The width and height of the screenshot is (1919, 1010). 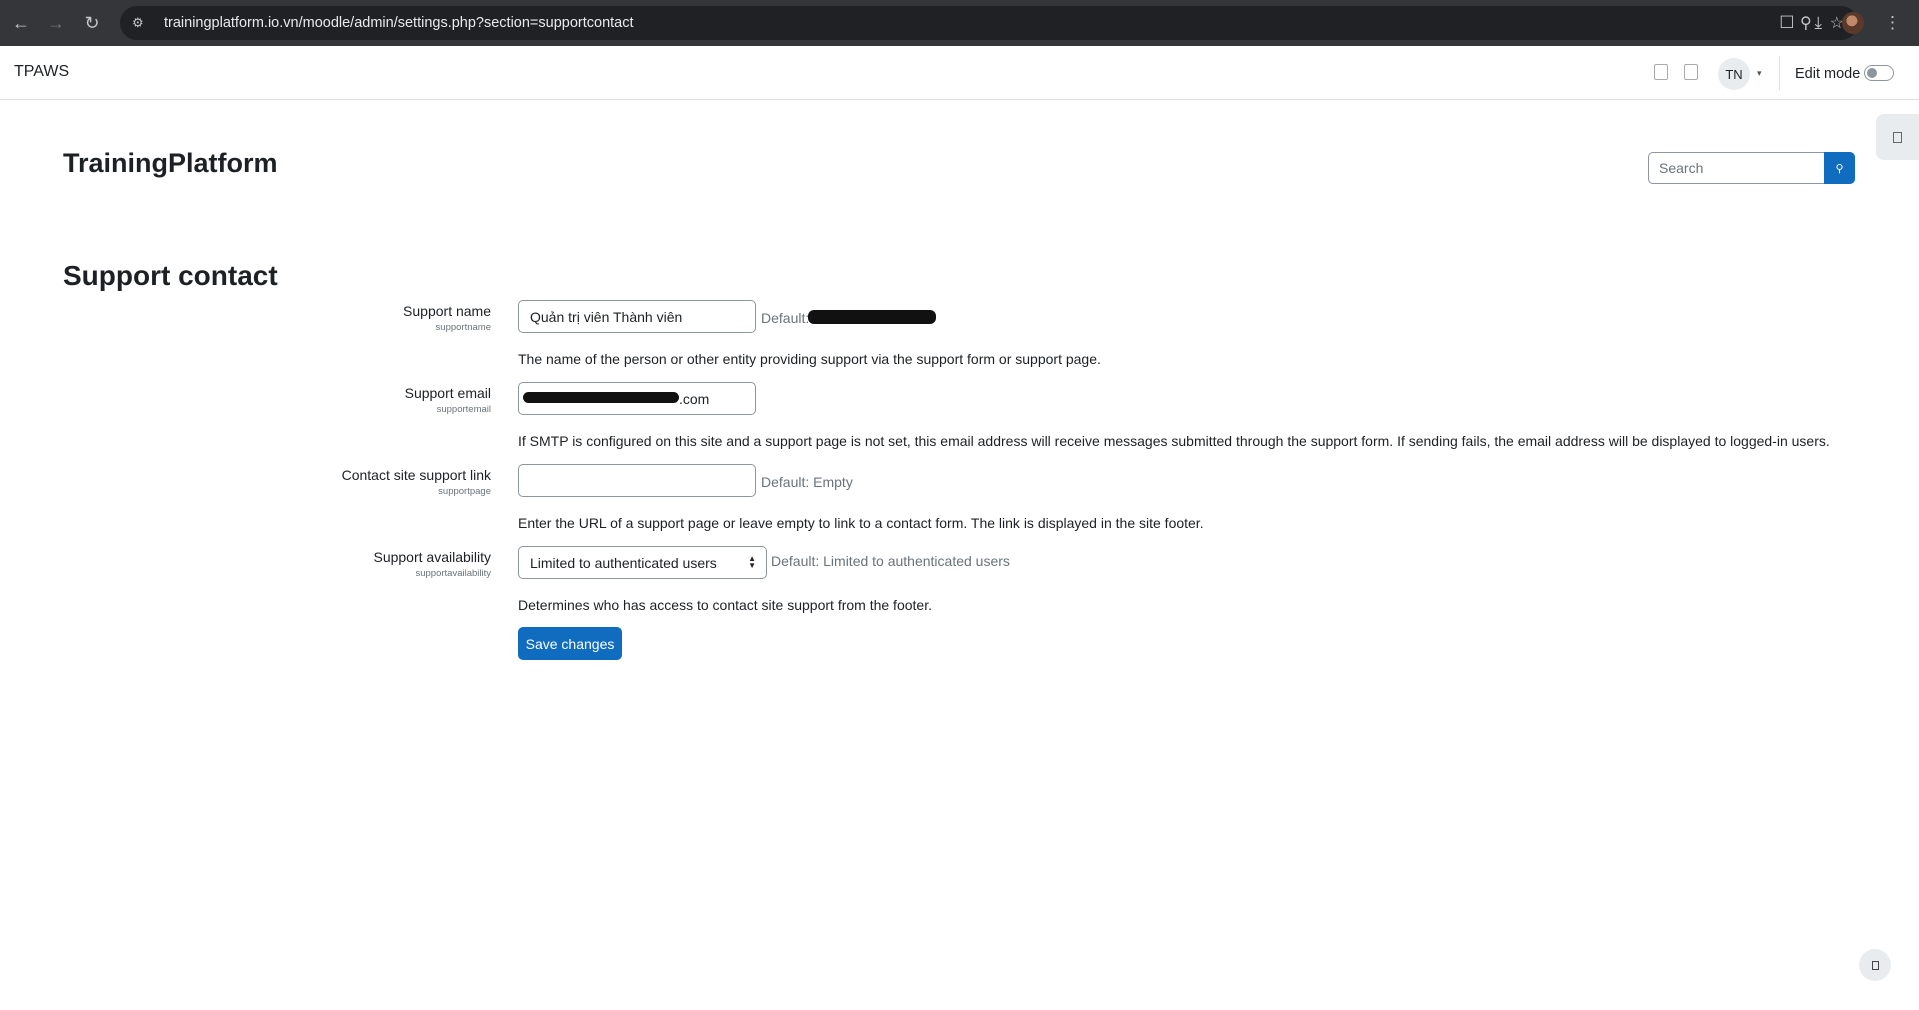 I want to click on navbar-divider, so click(x=1779, y=73).